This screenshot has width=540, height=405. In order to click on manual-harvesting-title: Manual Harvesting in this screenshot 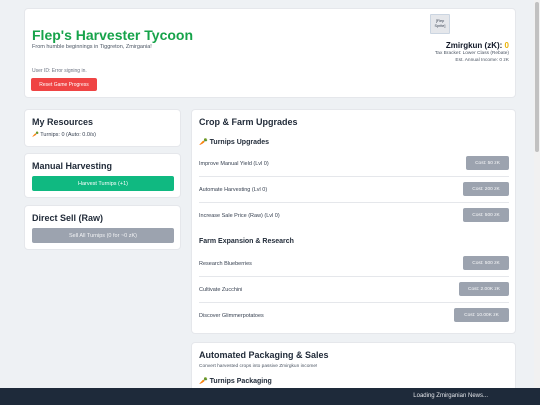, I will do `click(72, 166)`.